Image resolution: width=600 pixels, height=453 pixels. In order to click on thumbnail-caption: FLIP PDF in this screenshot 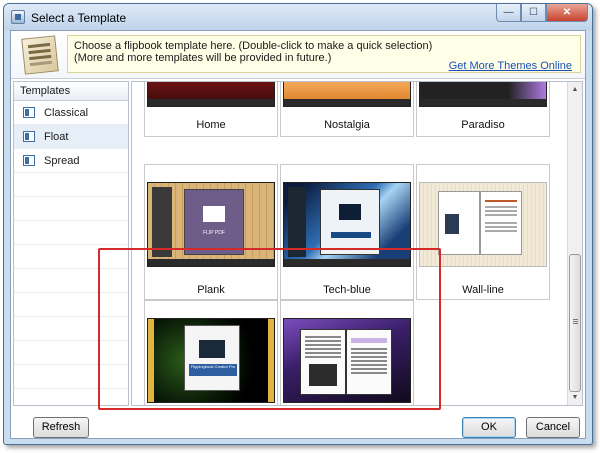, I will do `click(214, 233)`.